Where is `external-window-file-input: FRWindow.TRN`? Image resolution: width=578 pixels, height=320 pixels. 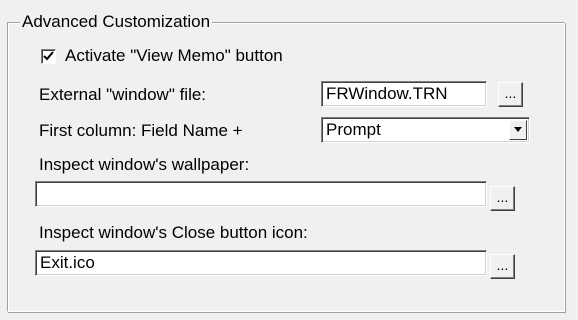
external-window-file-input: FRWindow.TRN is located at coordinates (404, 94).